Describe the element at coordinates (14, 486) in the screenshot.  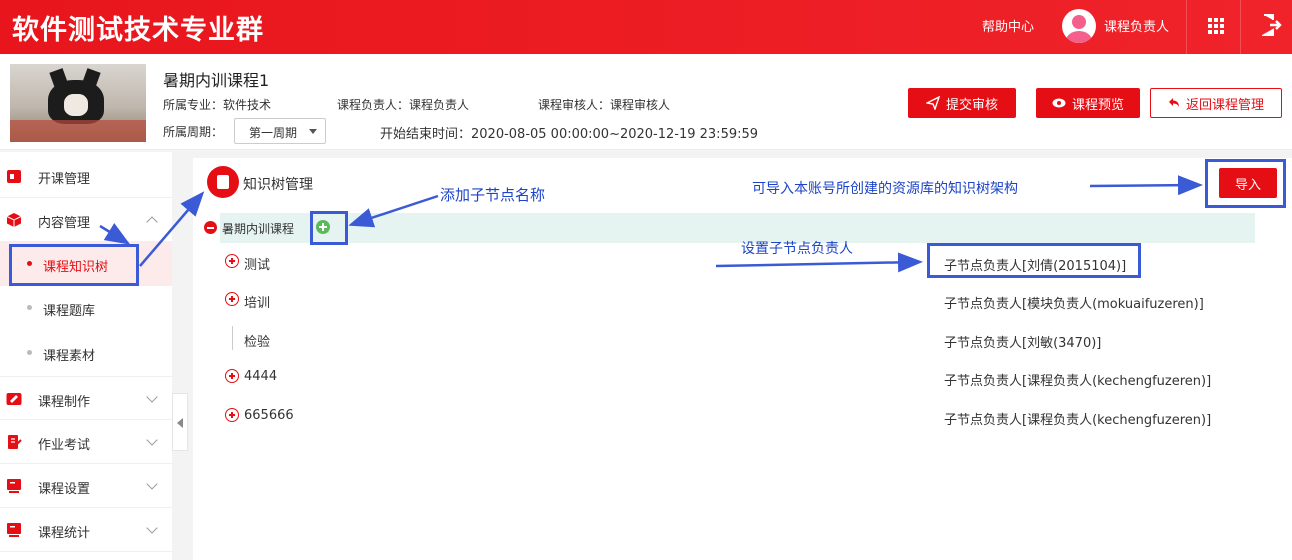
I see `monitor-icon` at that location.